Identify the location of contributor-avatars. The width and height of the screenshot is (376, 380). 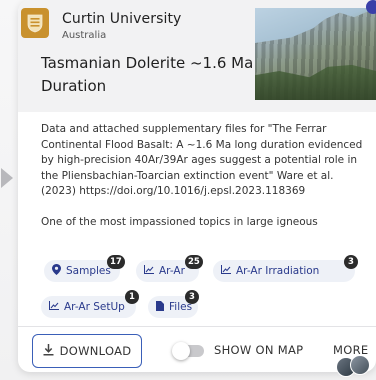
(356, 367).